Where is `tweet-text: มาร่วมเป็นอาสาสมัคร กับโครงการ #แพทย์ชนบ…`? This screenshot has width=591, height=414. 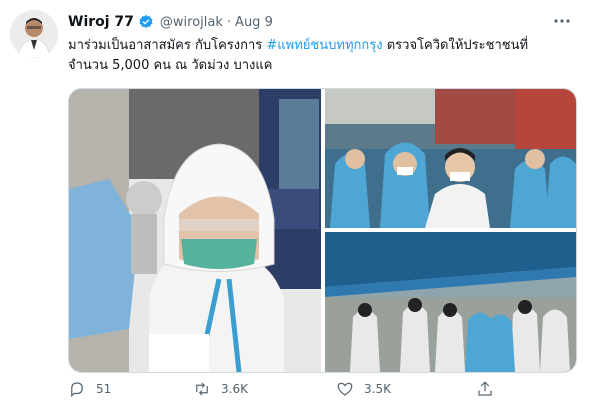
tweet-text: มาร่วมเป็นอาสาสมัคร กับโครงการ #แพทย์ชนบ… is located at coordinates (323, 56).